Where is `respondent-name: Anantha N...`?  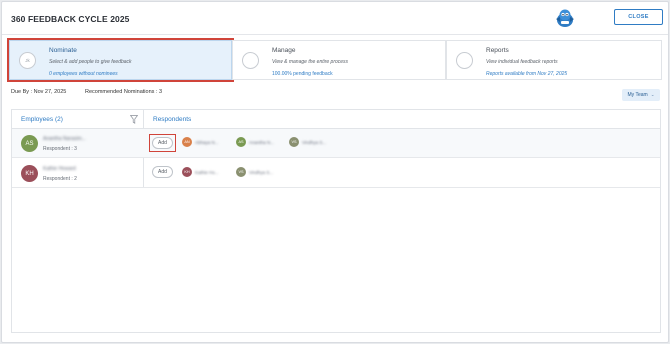
respondent-name: Anantha N... is located at coordinates (262, 142).